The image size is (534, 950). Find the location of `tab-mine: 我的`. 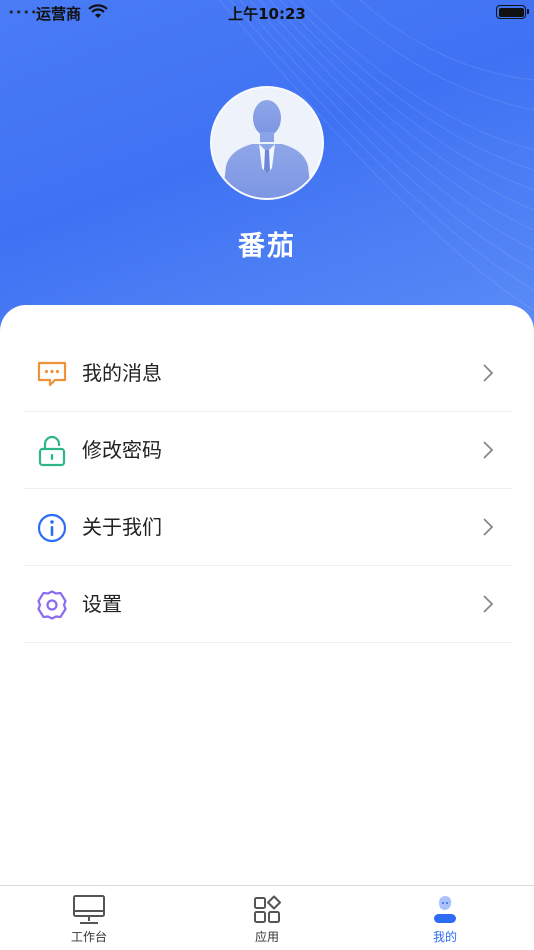

tab-mine: 我的 is located at coordinates (445, 918).